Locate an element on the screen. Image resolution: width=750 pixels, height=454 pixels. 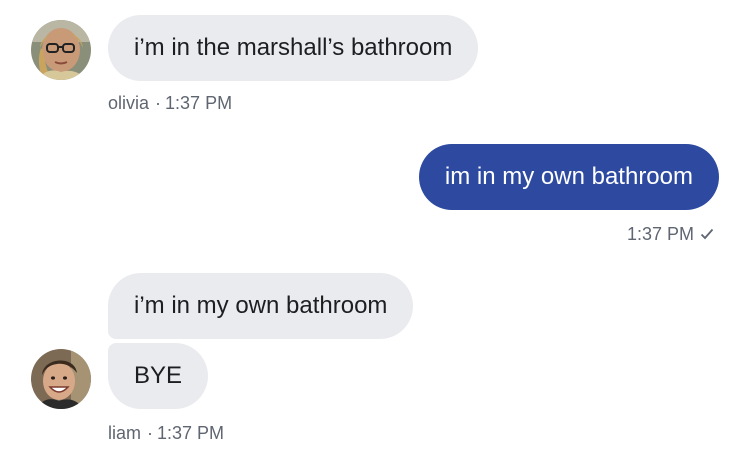
olivia-avatar is located at coordinates (61, 50).